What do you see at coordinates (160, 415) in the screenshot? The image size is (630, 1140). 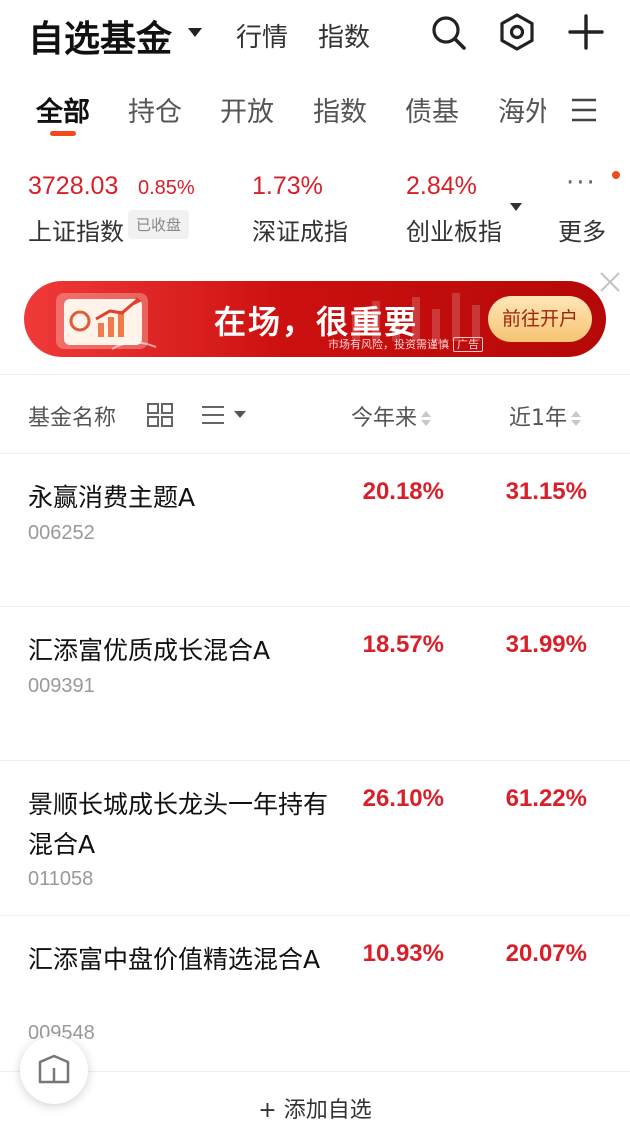 I see `grid-view-icon` at bounding box center [160, 415].